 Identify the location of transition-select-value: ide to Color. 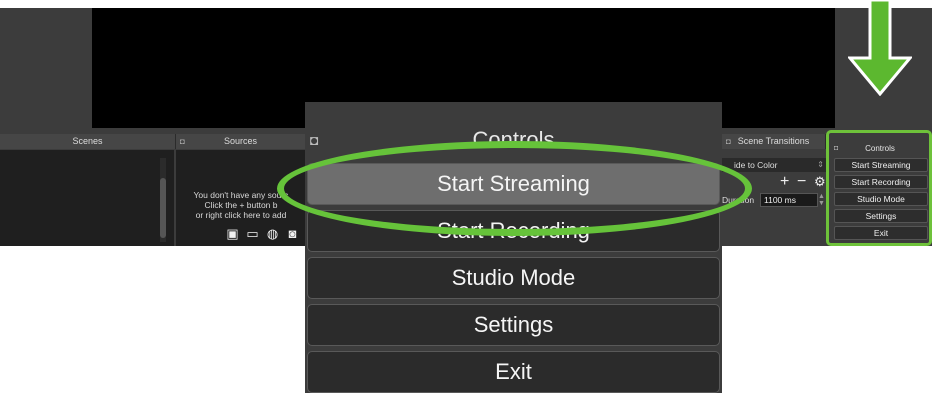
(756, 165).